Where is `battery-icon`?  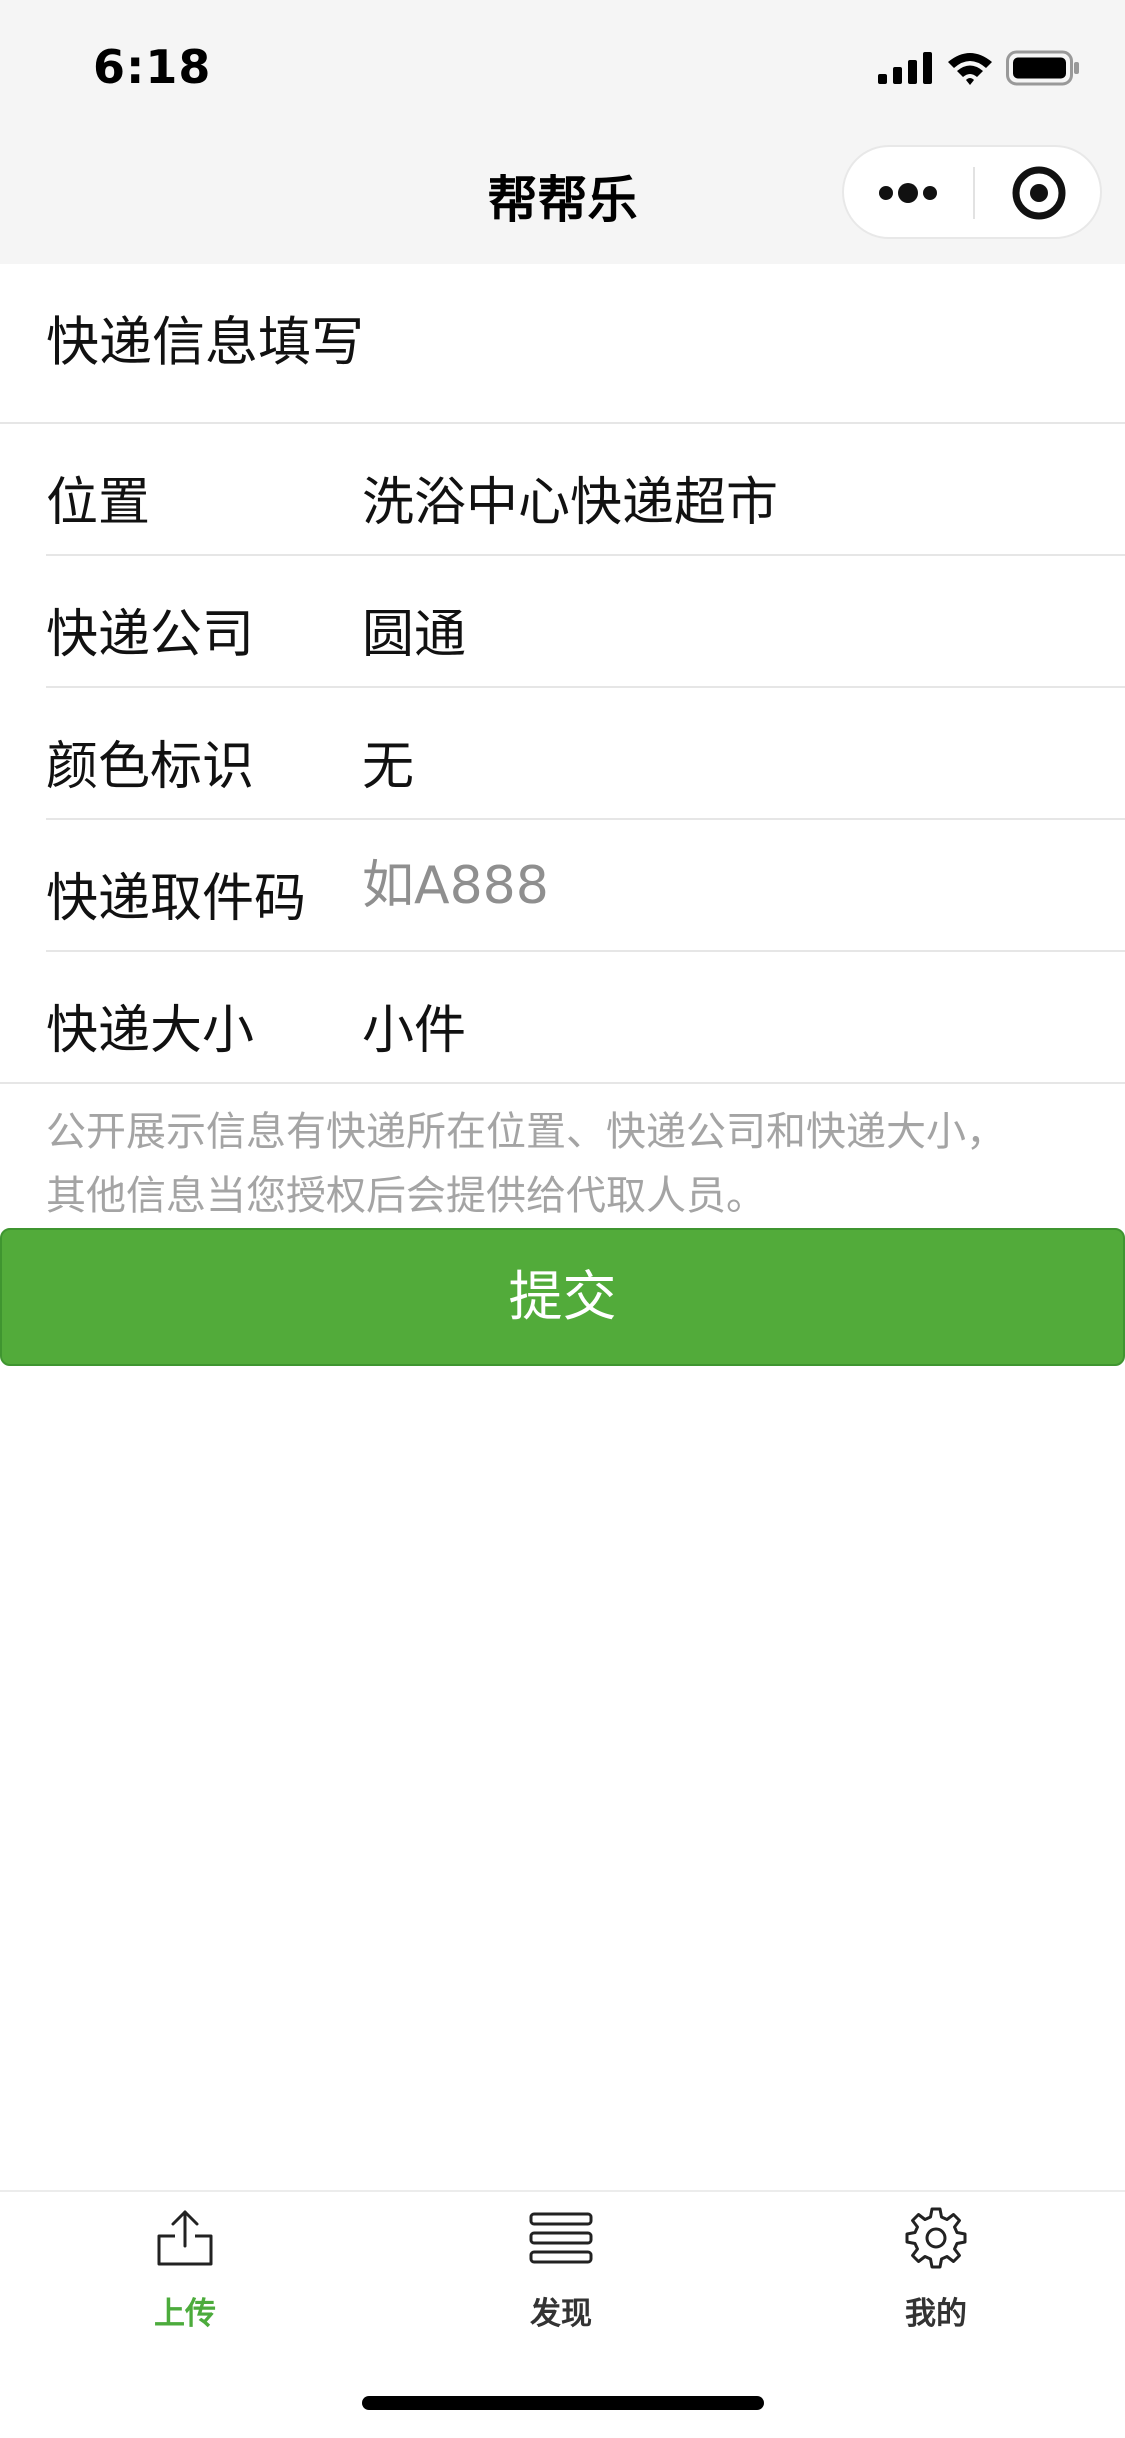 battery-icon is located at coordinates (1042, 68).